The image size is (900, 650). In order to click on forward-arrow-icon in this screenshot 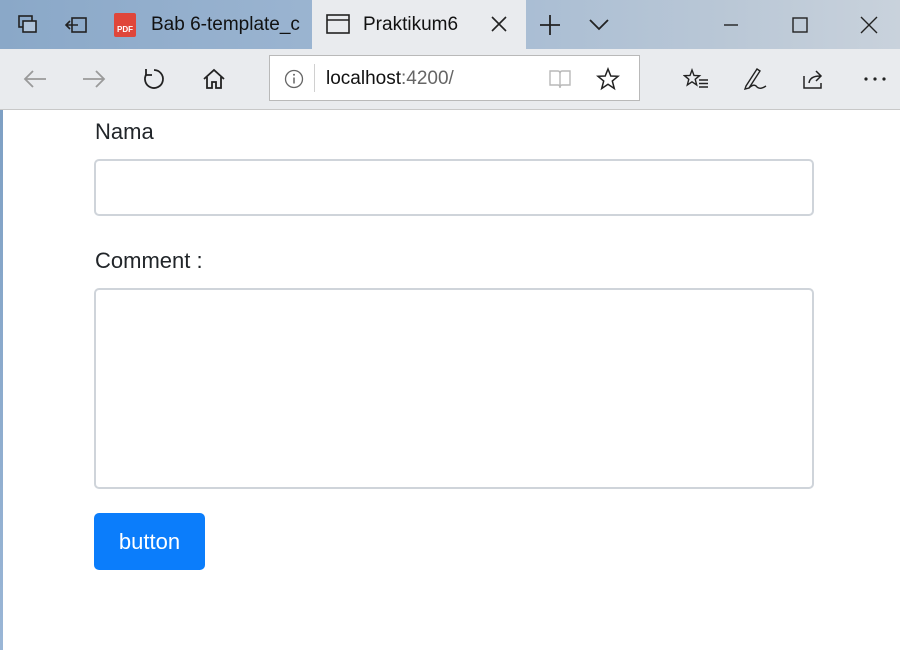, I will do `click(94, 79)`.